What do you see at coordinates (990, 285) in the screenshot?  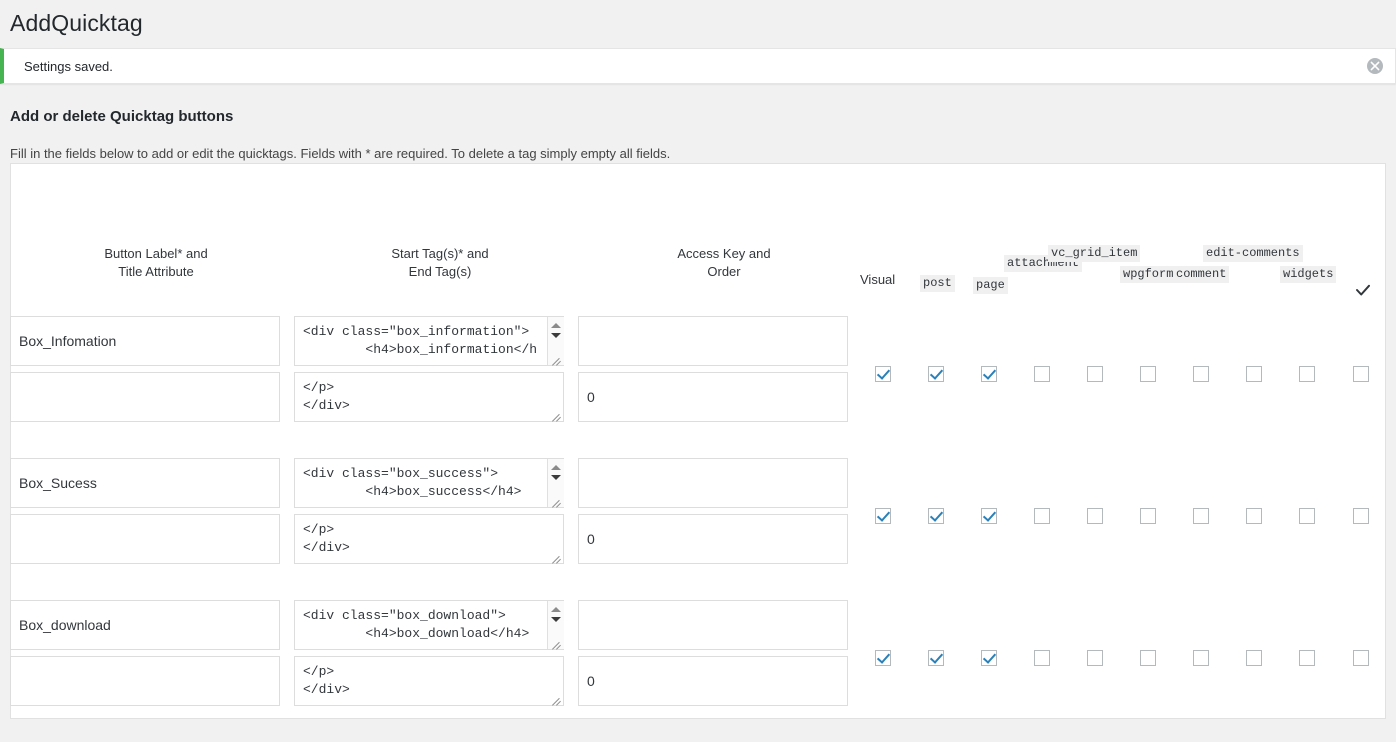 I see `post-type-chip-page: page` at bounding box center [990, 285].